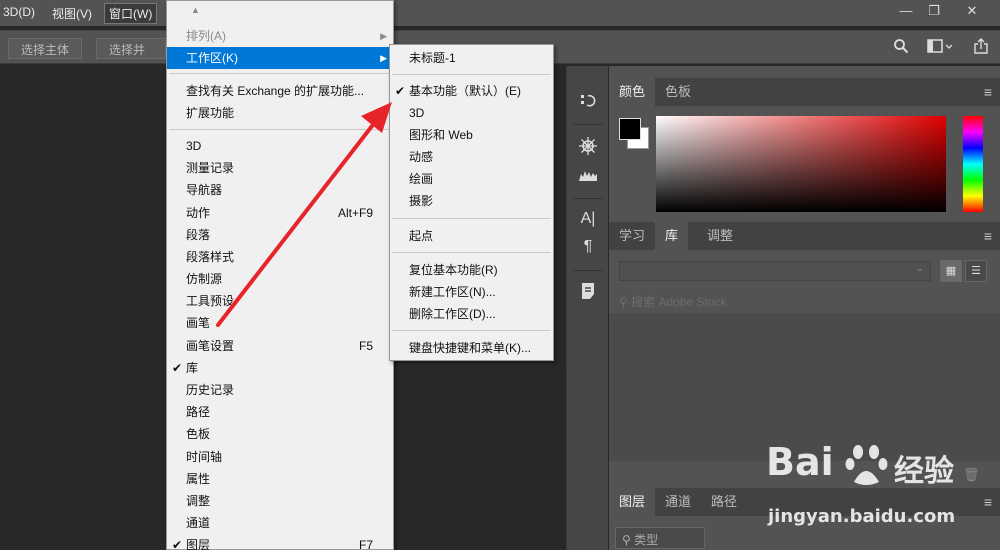  I want to click on menu-item-adjustments: 调整, so click(280, 501).